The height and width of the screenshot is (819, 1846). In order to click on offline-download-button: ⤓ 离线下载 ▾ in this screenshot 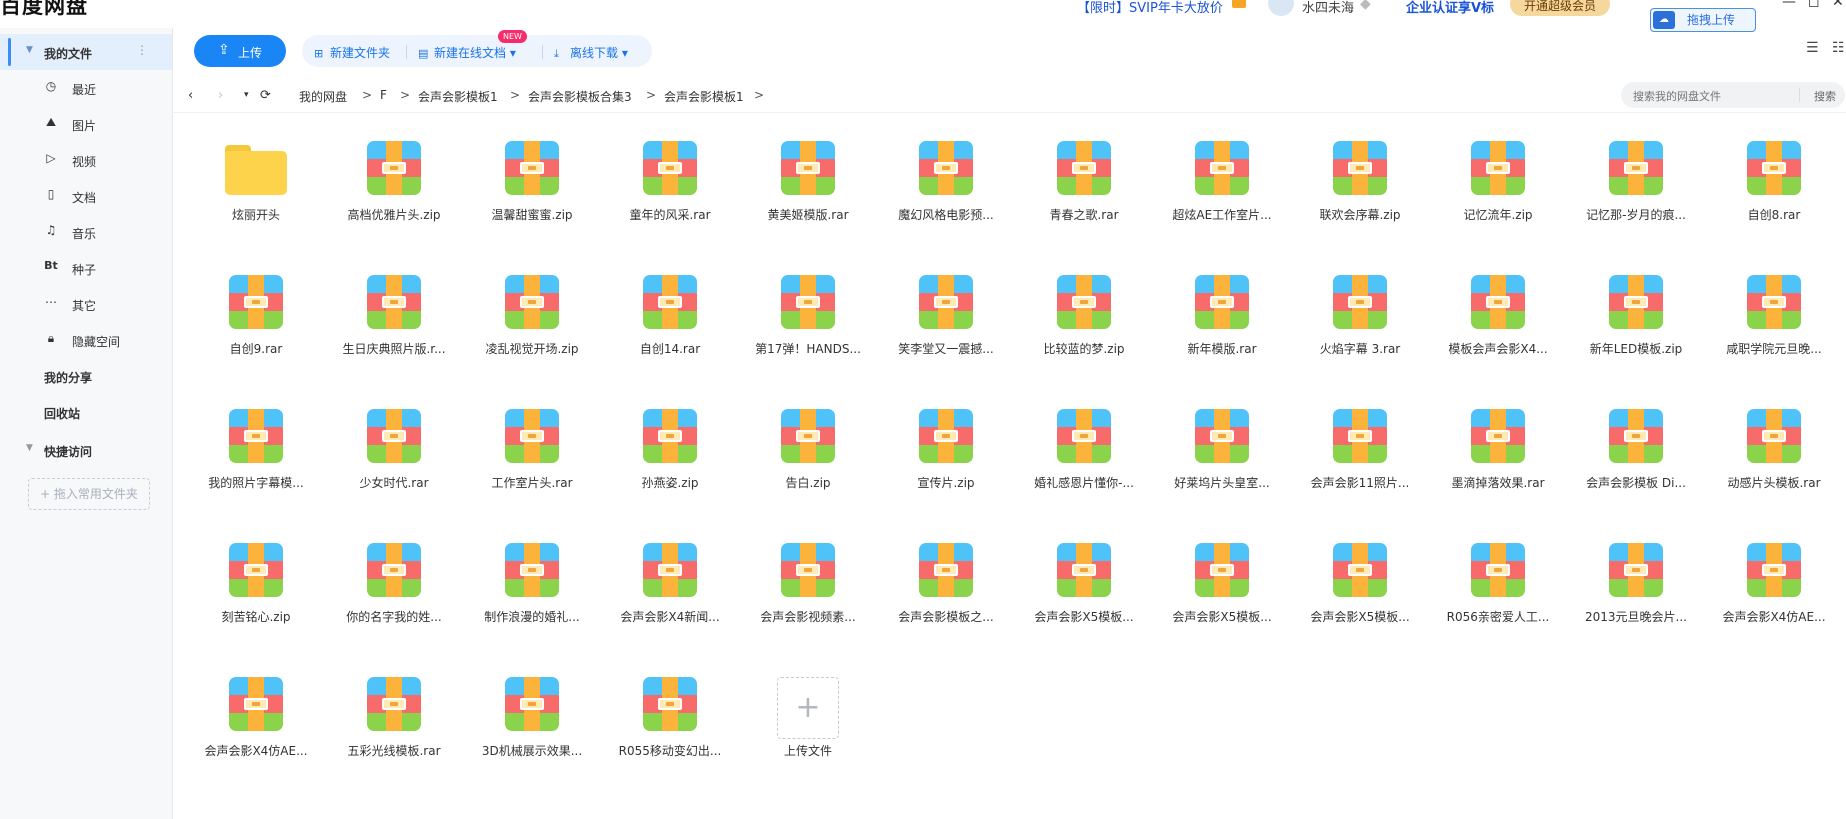, I will do `click(591, 52)`.